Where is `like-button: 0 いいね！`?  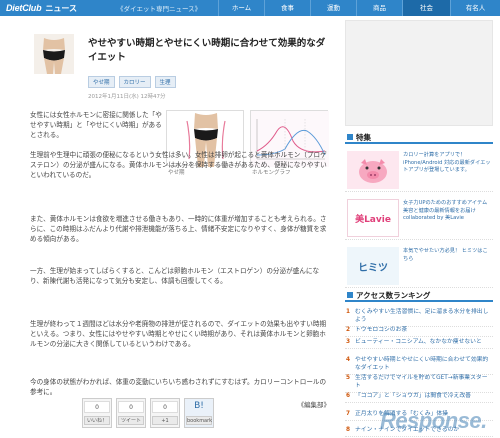 like-button: 0 いいね！ is located at coordinates (97, 413).